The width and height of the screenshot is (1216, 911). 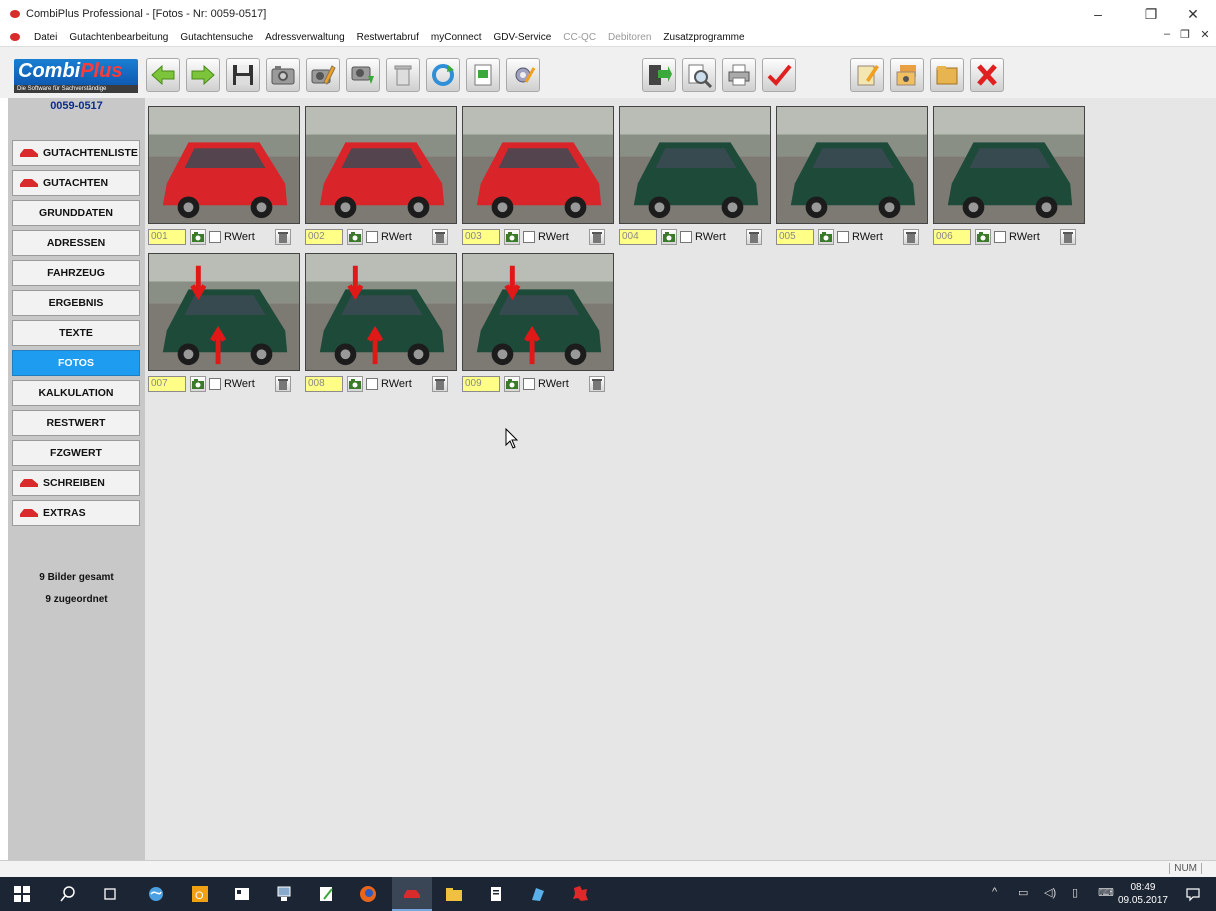 I want to click on menu-restwertabruf: Restwertabruf, so click(x=388, y=37).